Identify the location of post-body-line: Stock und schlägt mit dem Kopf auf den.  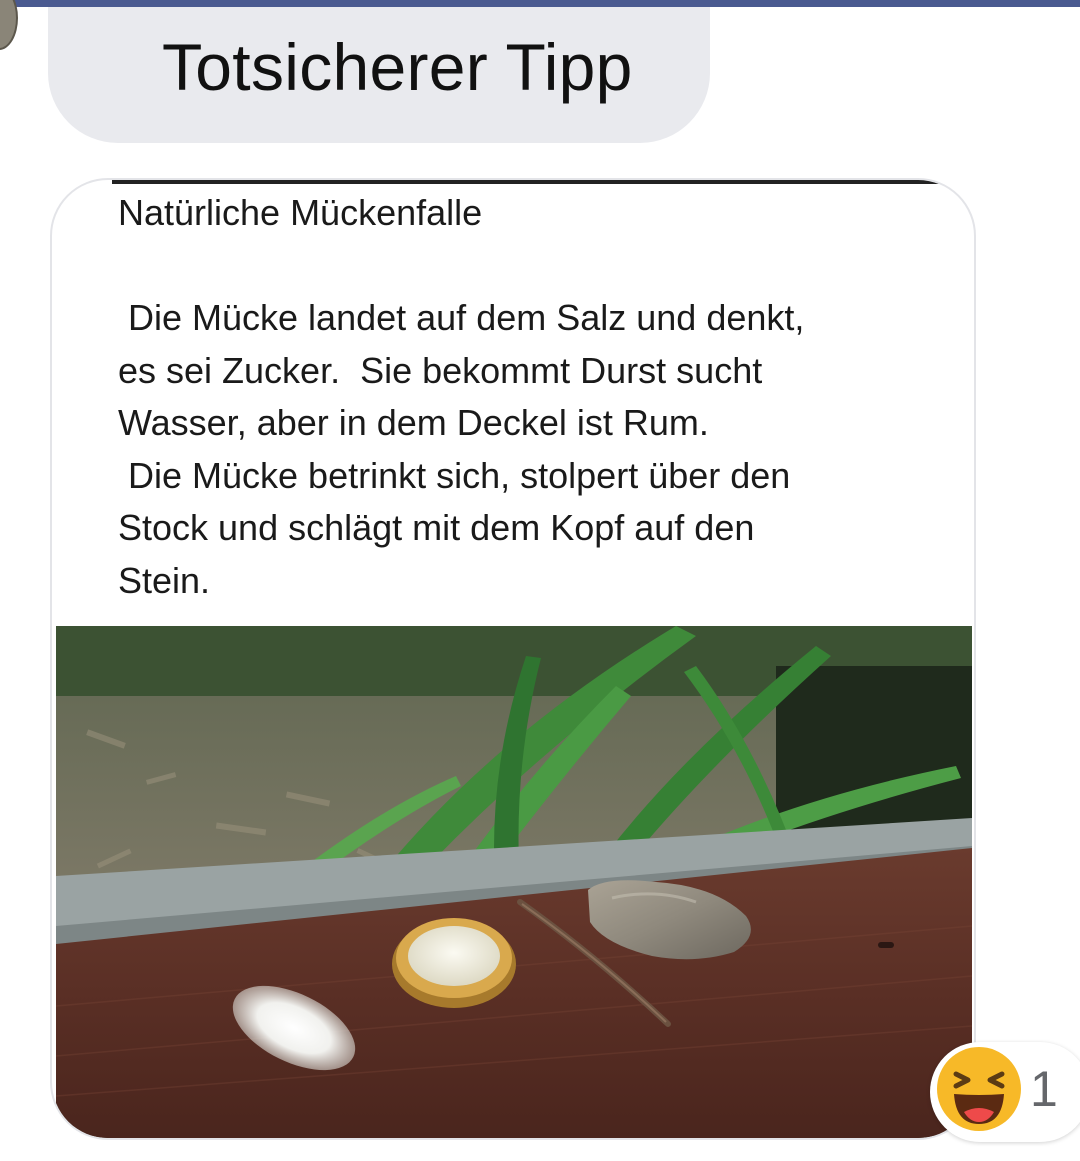
(436, 527).